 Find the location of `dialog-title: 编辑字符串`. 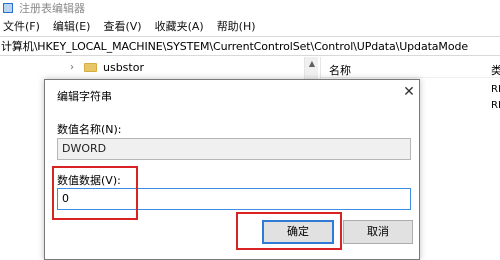

dialog-title: 编辑字符串 is located at coordinates (84, 96).